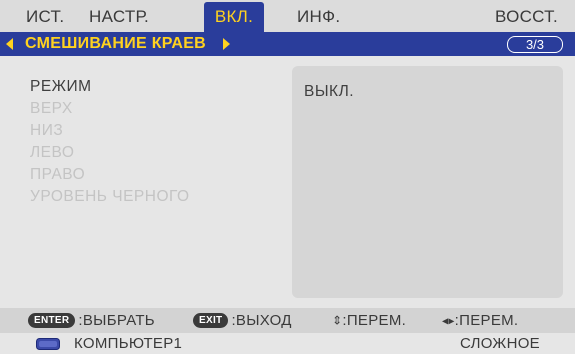  Describe the element at coordinates (261, 320) in the screenshot. I see `hint-exit-label: :ВЫХОД` at that location.